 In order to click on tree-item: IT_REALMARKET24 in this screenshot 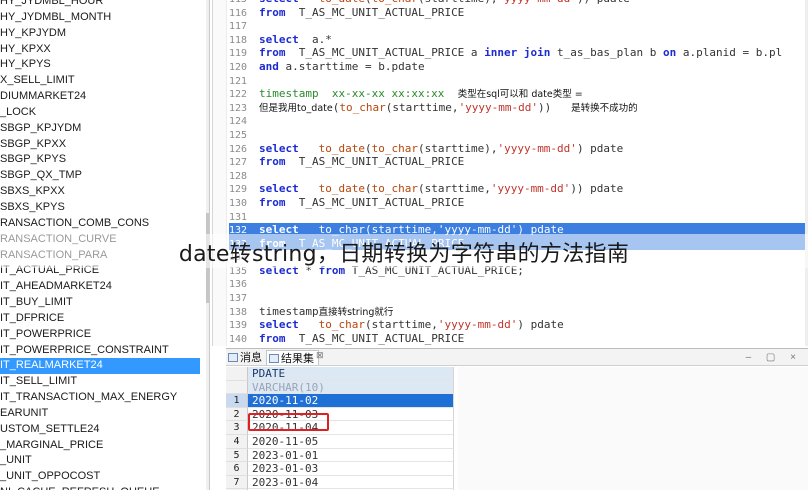, I will do `click(100, 366)`.